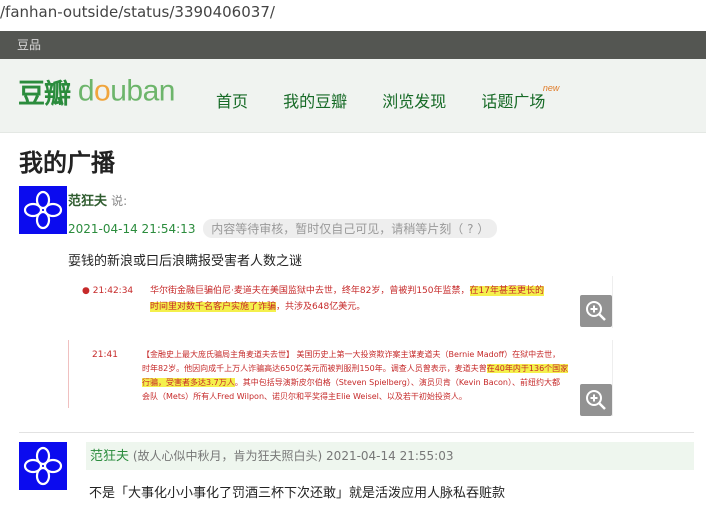 The width and height of the screenshot is (706, 511). I want to click on status-text: 不是「大事化小小事化了罚酒三杯下次还敢」就是活泼应用人脉私吞赃款, so click(297, 493).